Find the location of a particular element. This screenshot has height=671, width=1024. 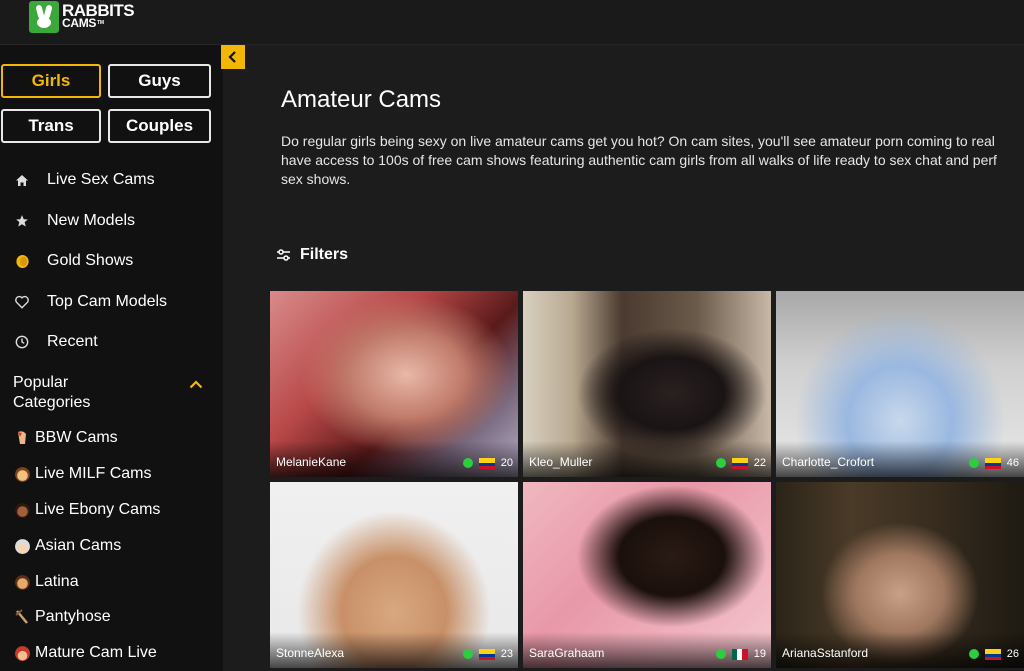

viewer-count: 26 is located at coordinates (1012, 654).